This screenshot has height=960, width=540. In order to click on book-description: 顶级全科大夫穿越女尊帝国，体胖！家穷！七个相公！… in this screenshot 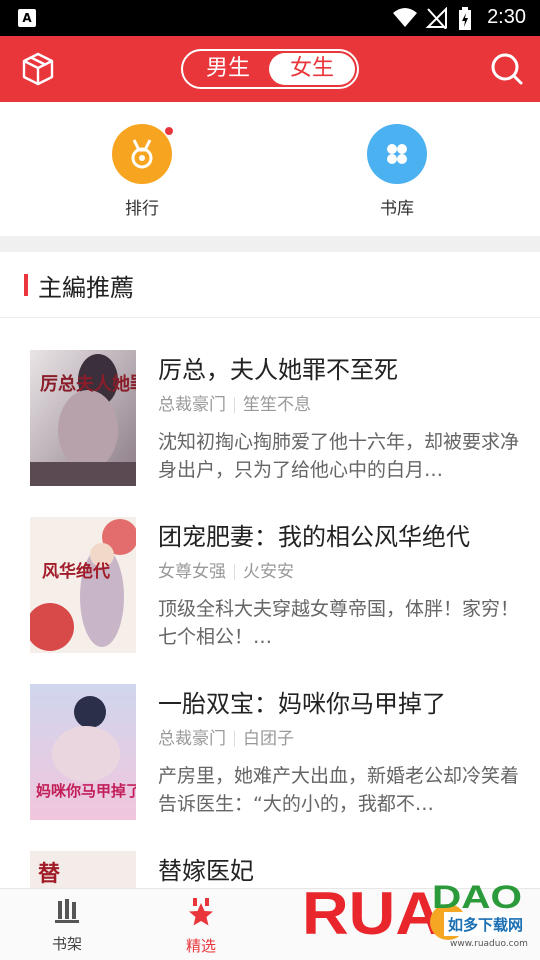, I will do `click(339, 623)`.